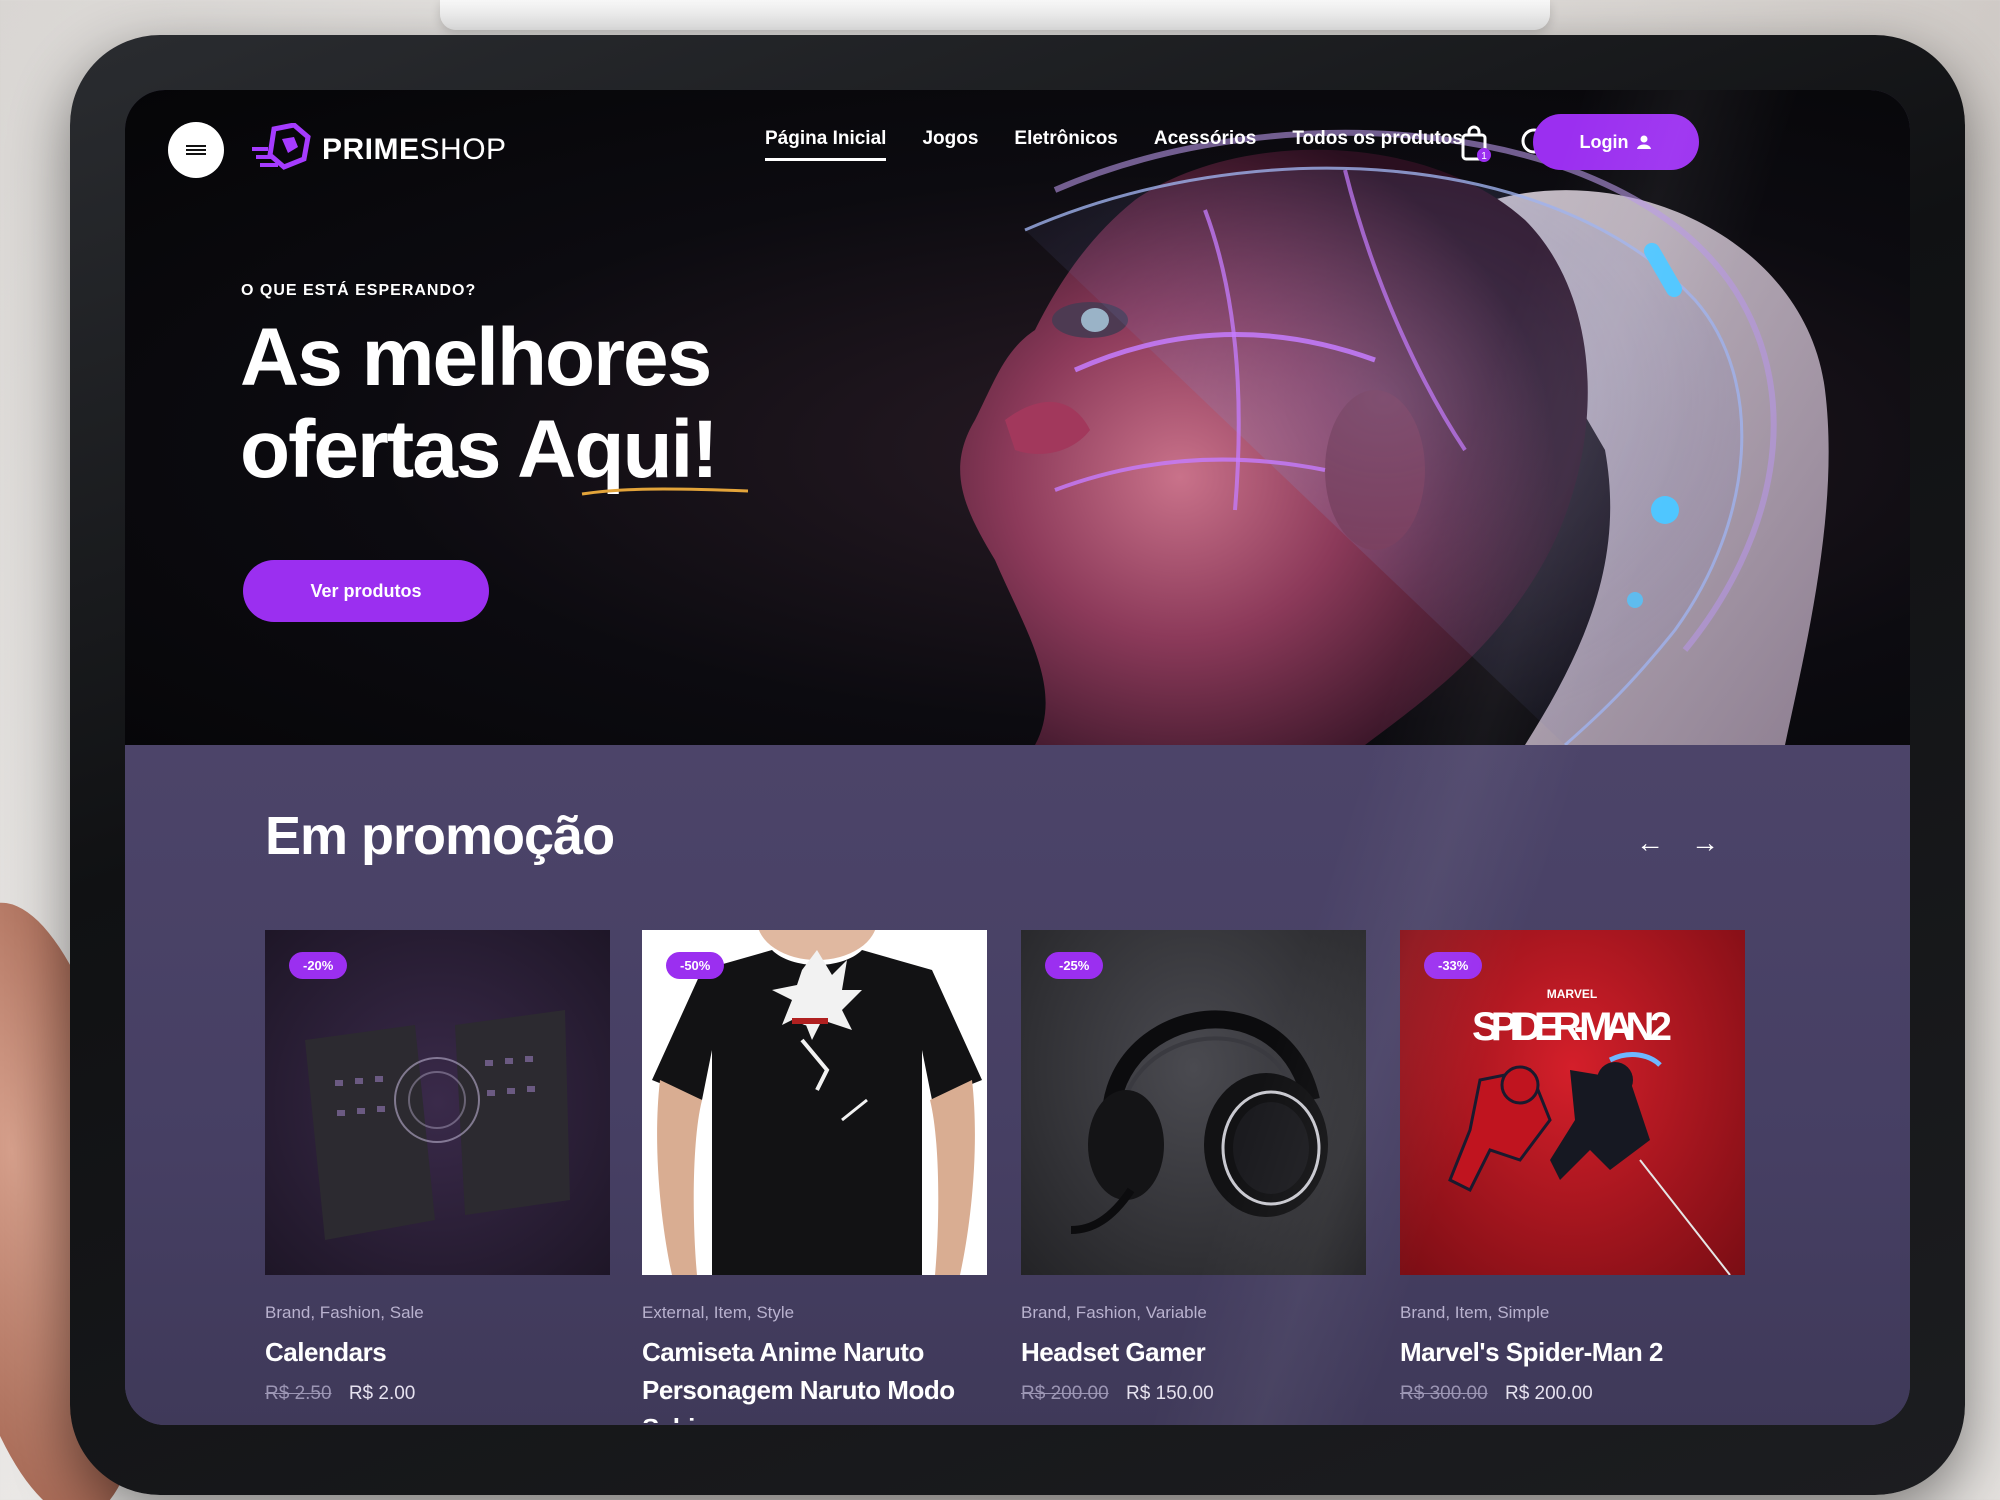 This screenshot has height=1500, width=2000. What do you see at coordinates (382, 1393) in the screenshot?
I see `current-price: R$ 2.00` at bounding box center [382, 1393].